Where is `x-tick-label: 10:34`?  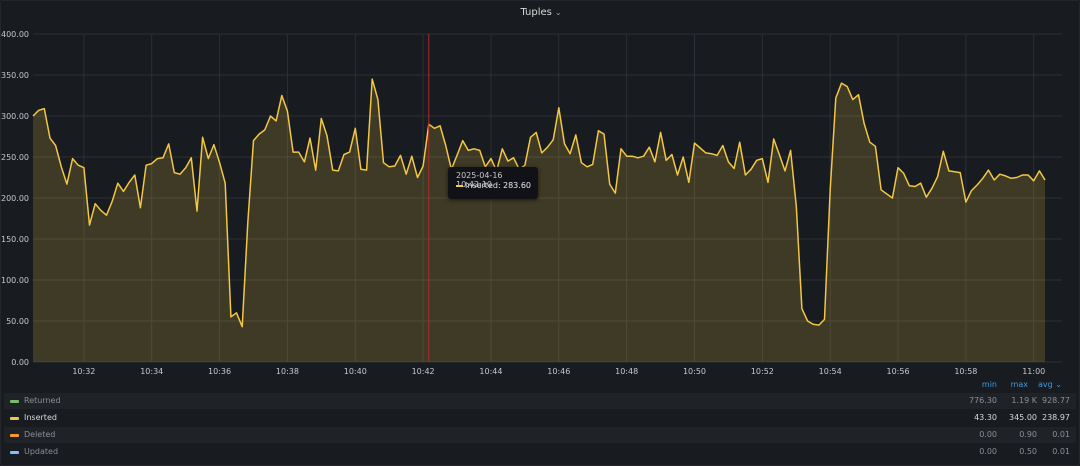
x-tick-label: 10:34 is located at coordinates (151, 371).